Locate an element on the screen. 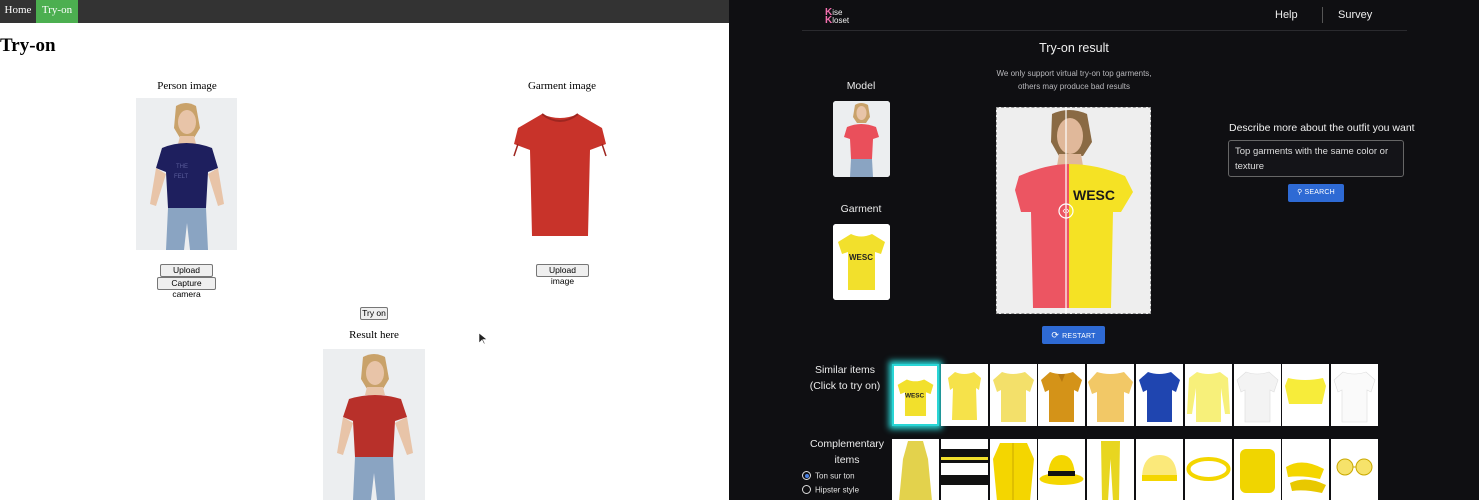 This screenshot has height=500, width=1479. radio-hipster-style: Hipster style is located at coordinates (830, 490).